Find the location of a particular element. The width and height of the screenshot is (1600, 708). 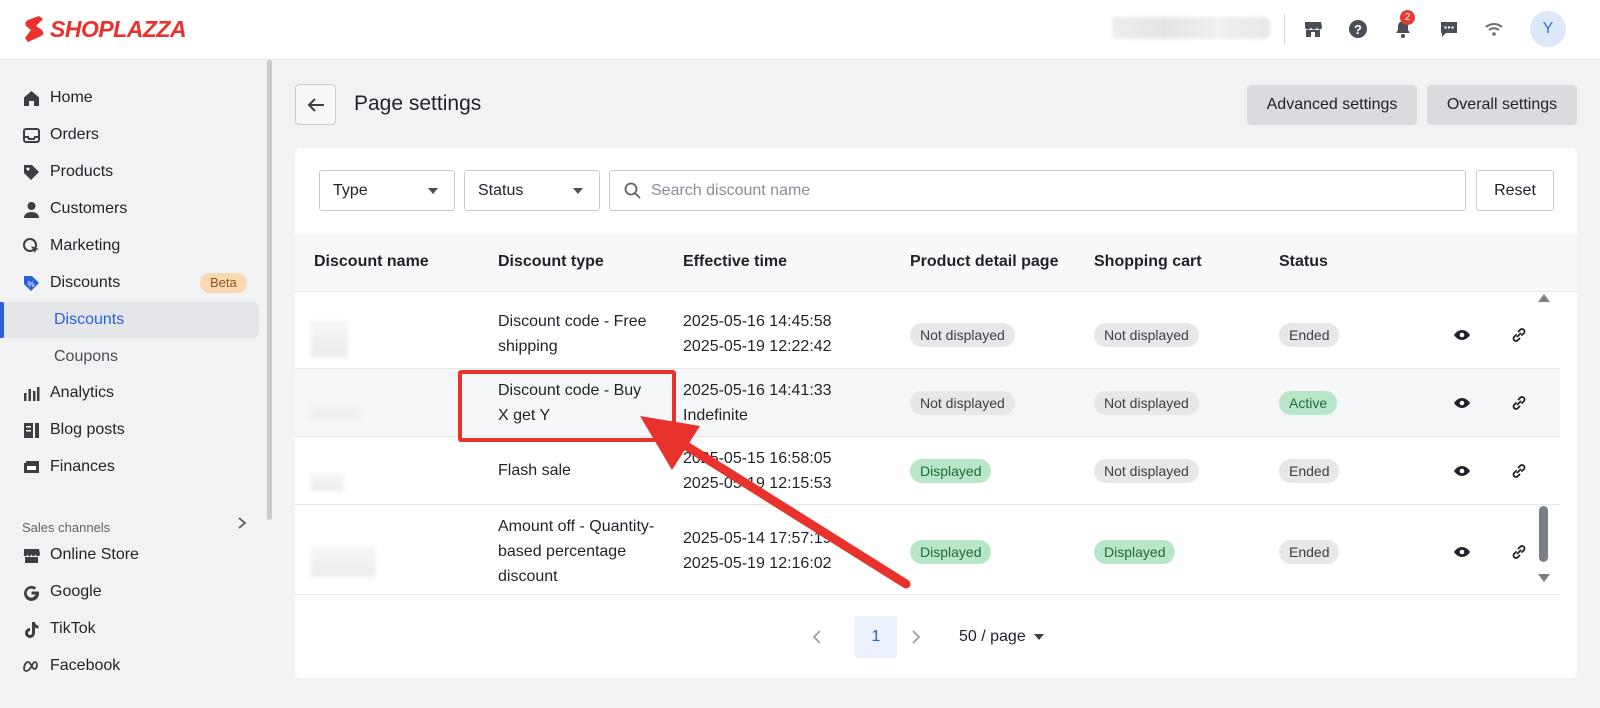

discount-type-cell: Flash sale is located at coordinates (534, 470).